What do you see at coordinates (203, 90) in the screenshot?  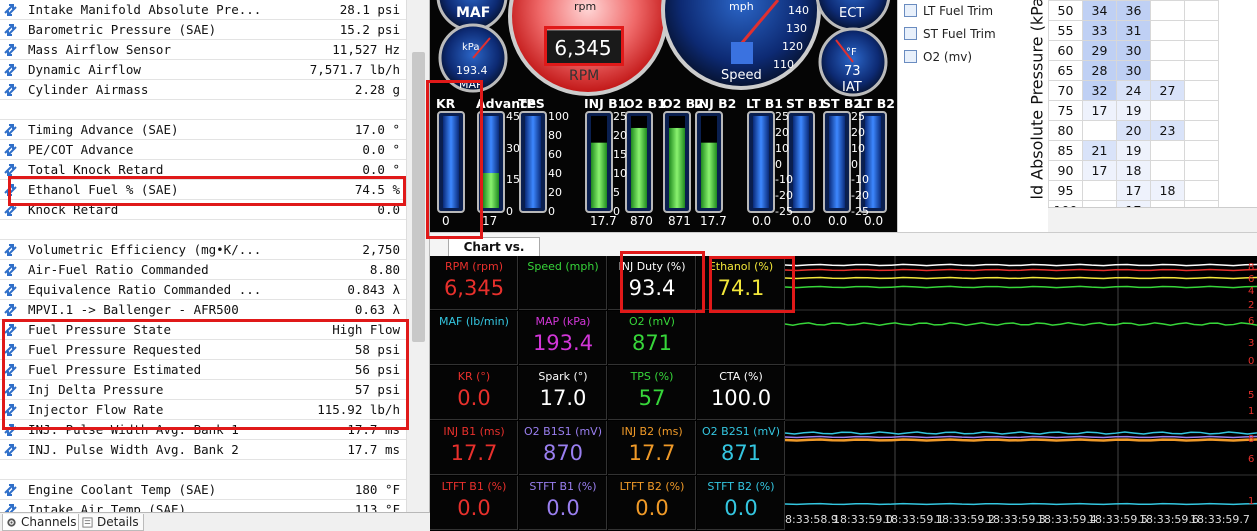 I see `channel-row: Cylinder Airmass 2.28 g` at bounding box center [203, 90].